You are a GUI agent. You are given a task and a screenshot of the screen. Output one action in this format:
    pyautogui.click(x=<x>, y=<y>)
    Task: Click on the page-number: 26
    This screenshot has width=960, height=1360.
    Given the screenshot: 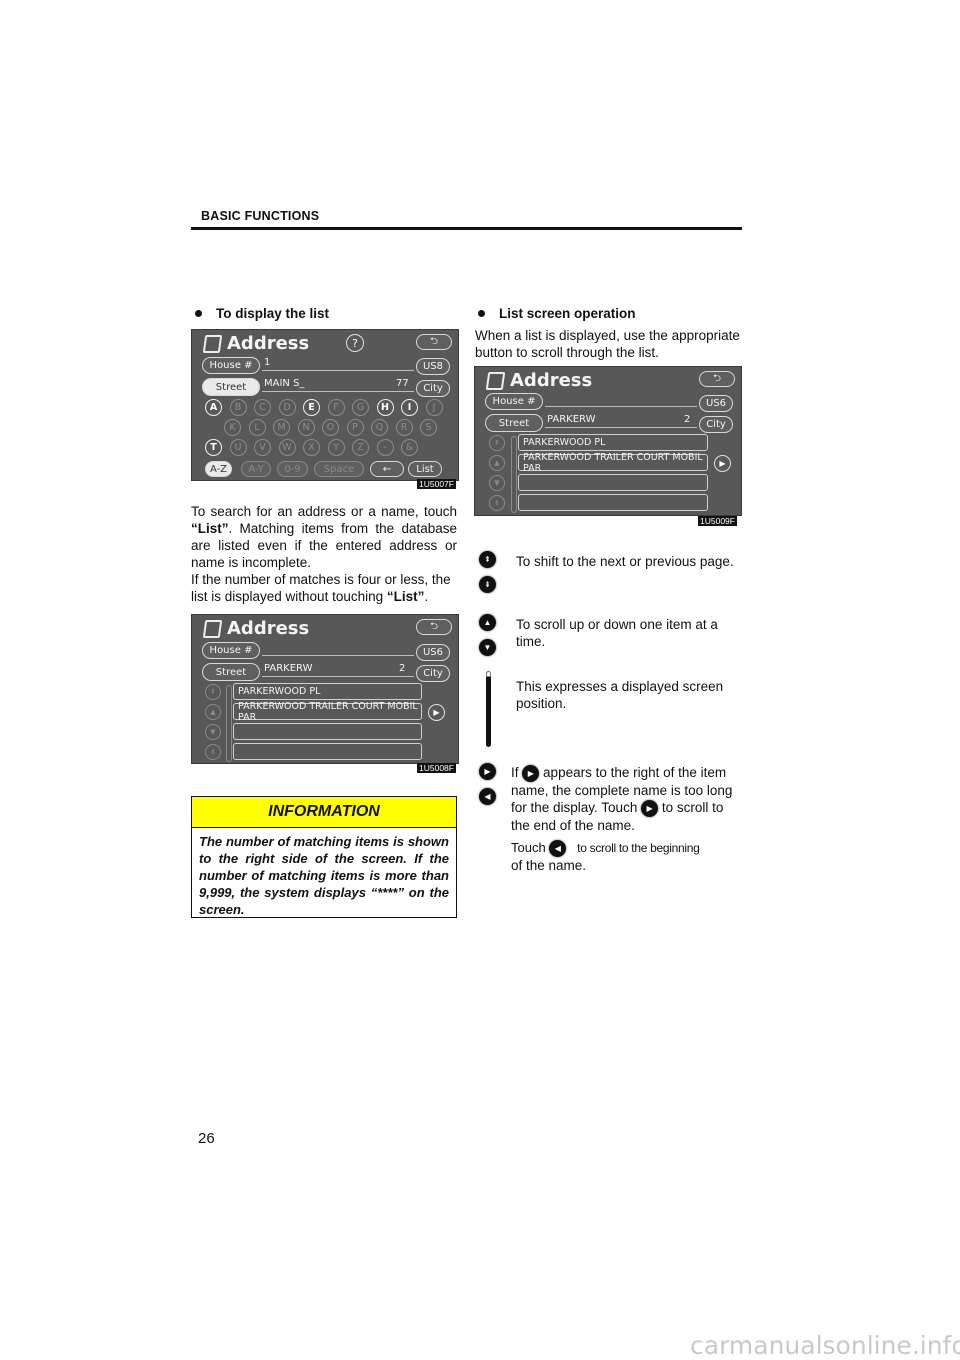 What is the action you would take?
    pyautogui.click(x=206, y=1138)
    